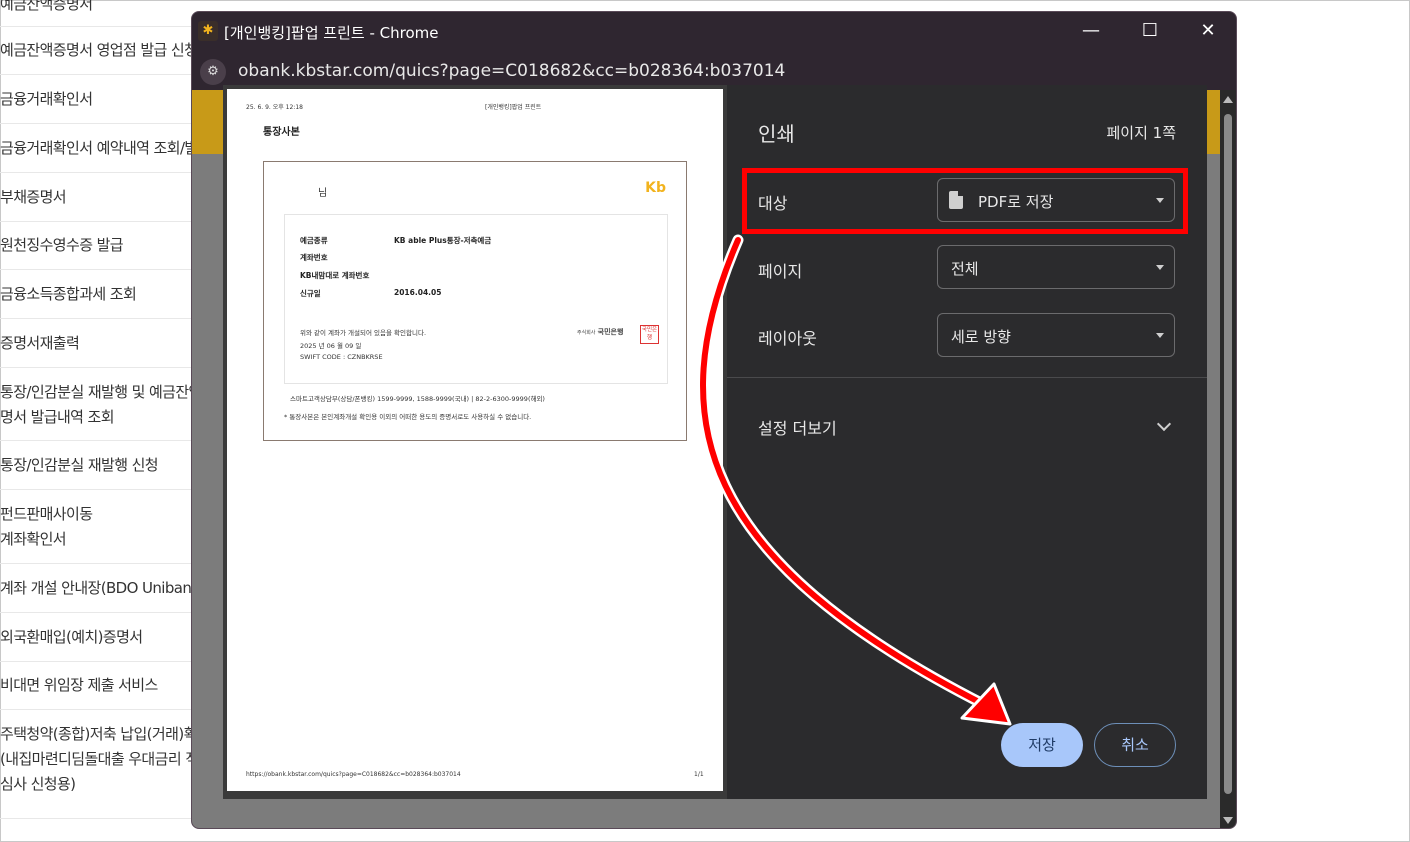  Describe the element at coordinates (854, 480) in the screenshot. I see `annotation-arrow` at that location.